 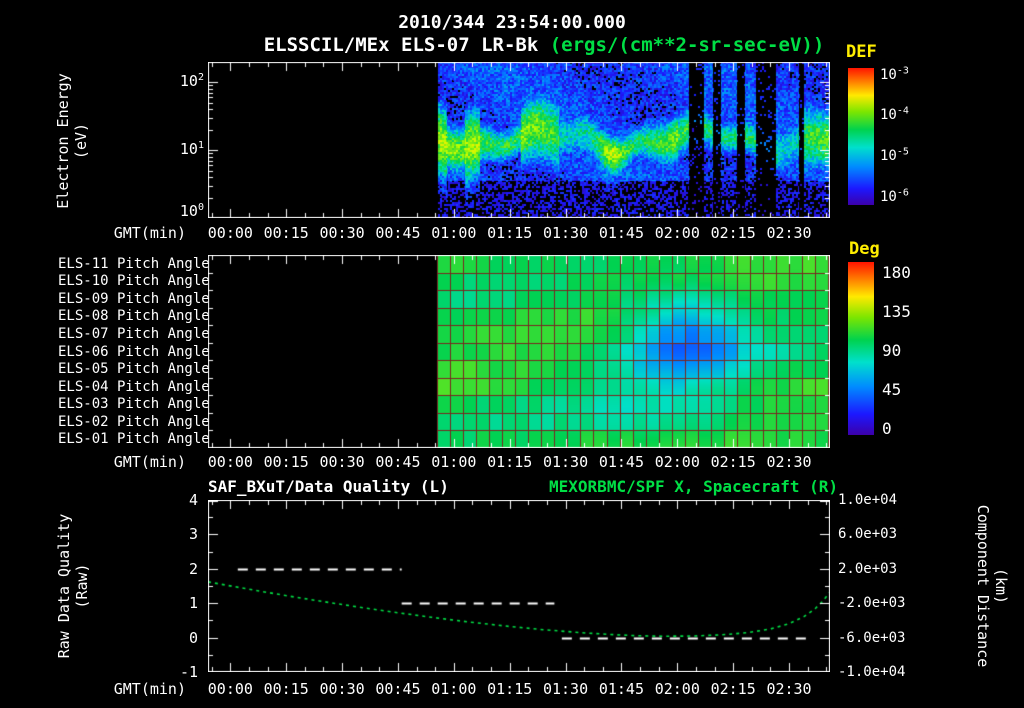 What do you see at coordinates (401, 45) in the screenshot?
I see `instrument-title: ELSSCIL/MEx ELS-07 LR-Bk` at bounding box center [401, 45].